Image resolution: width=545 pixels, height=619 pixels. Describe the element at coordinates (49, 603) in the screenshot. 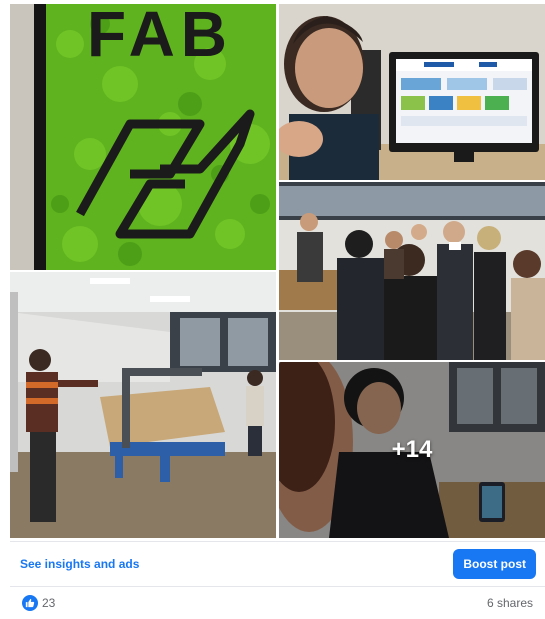

I see `reaction-count: 23` at that location.